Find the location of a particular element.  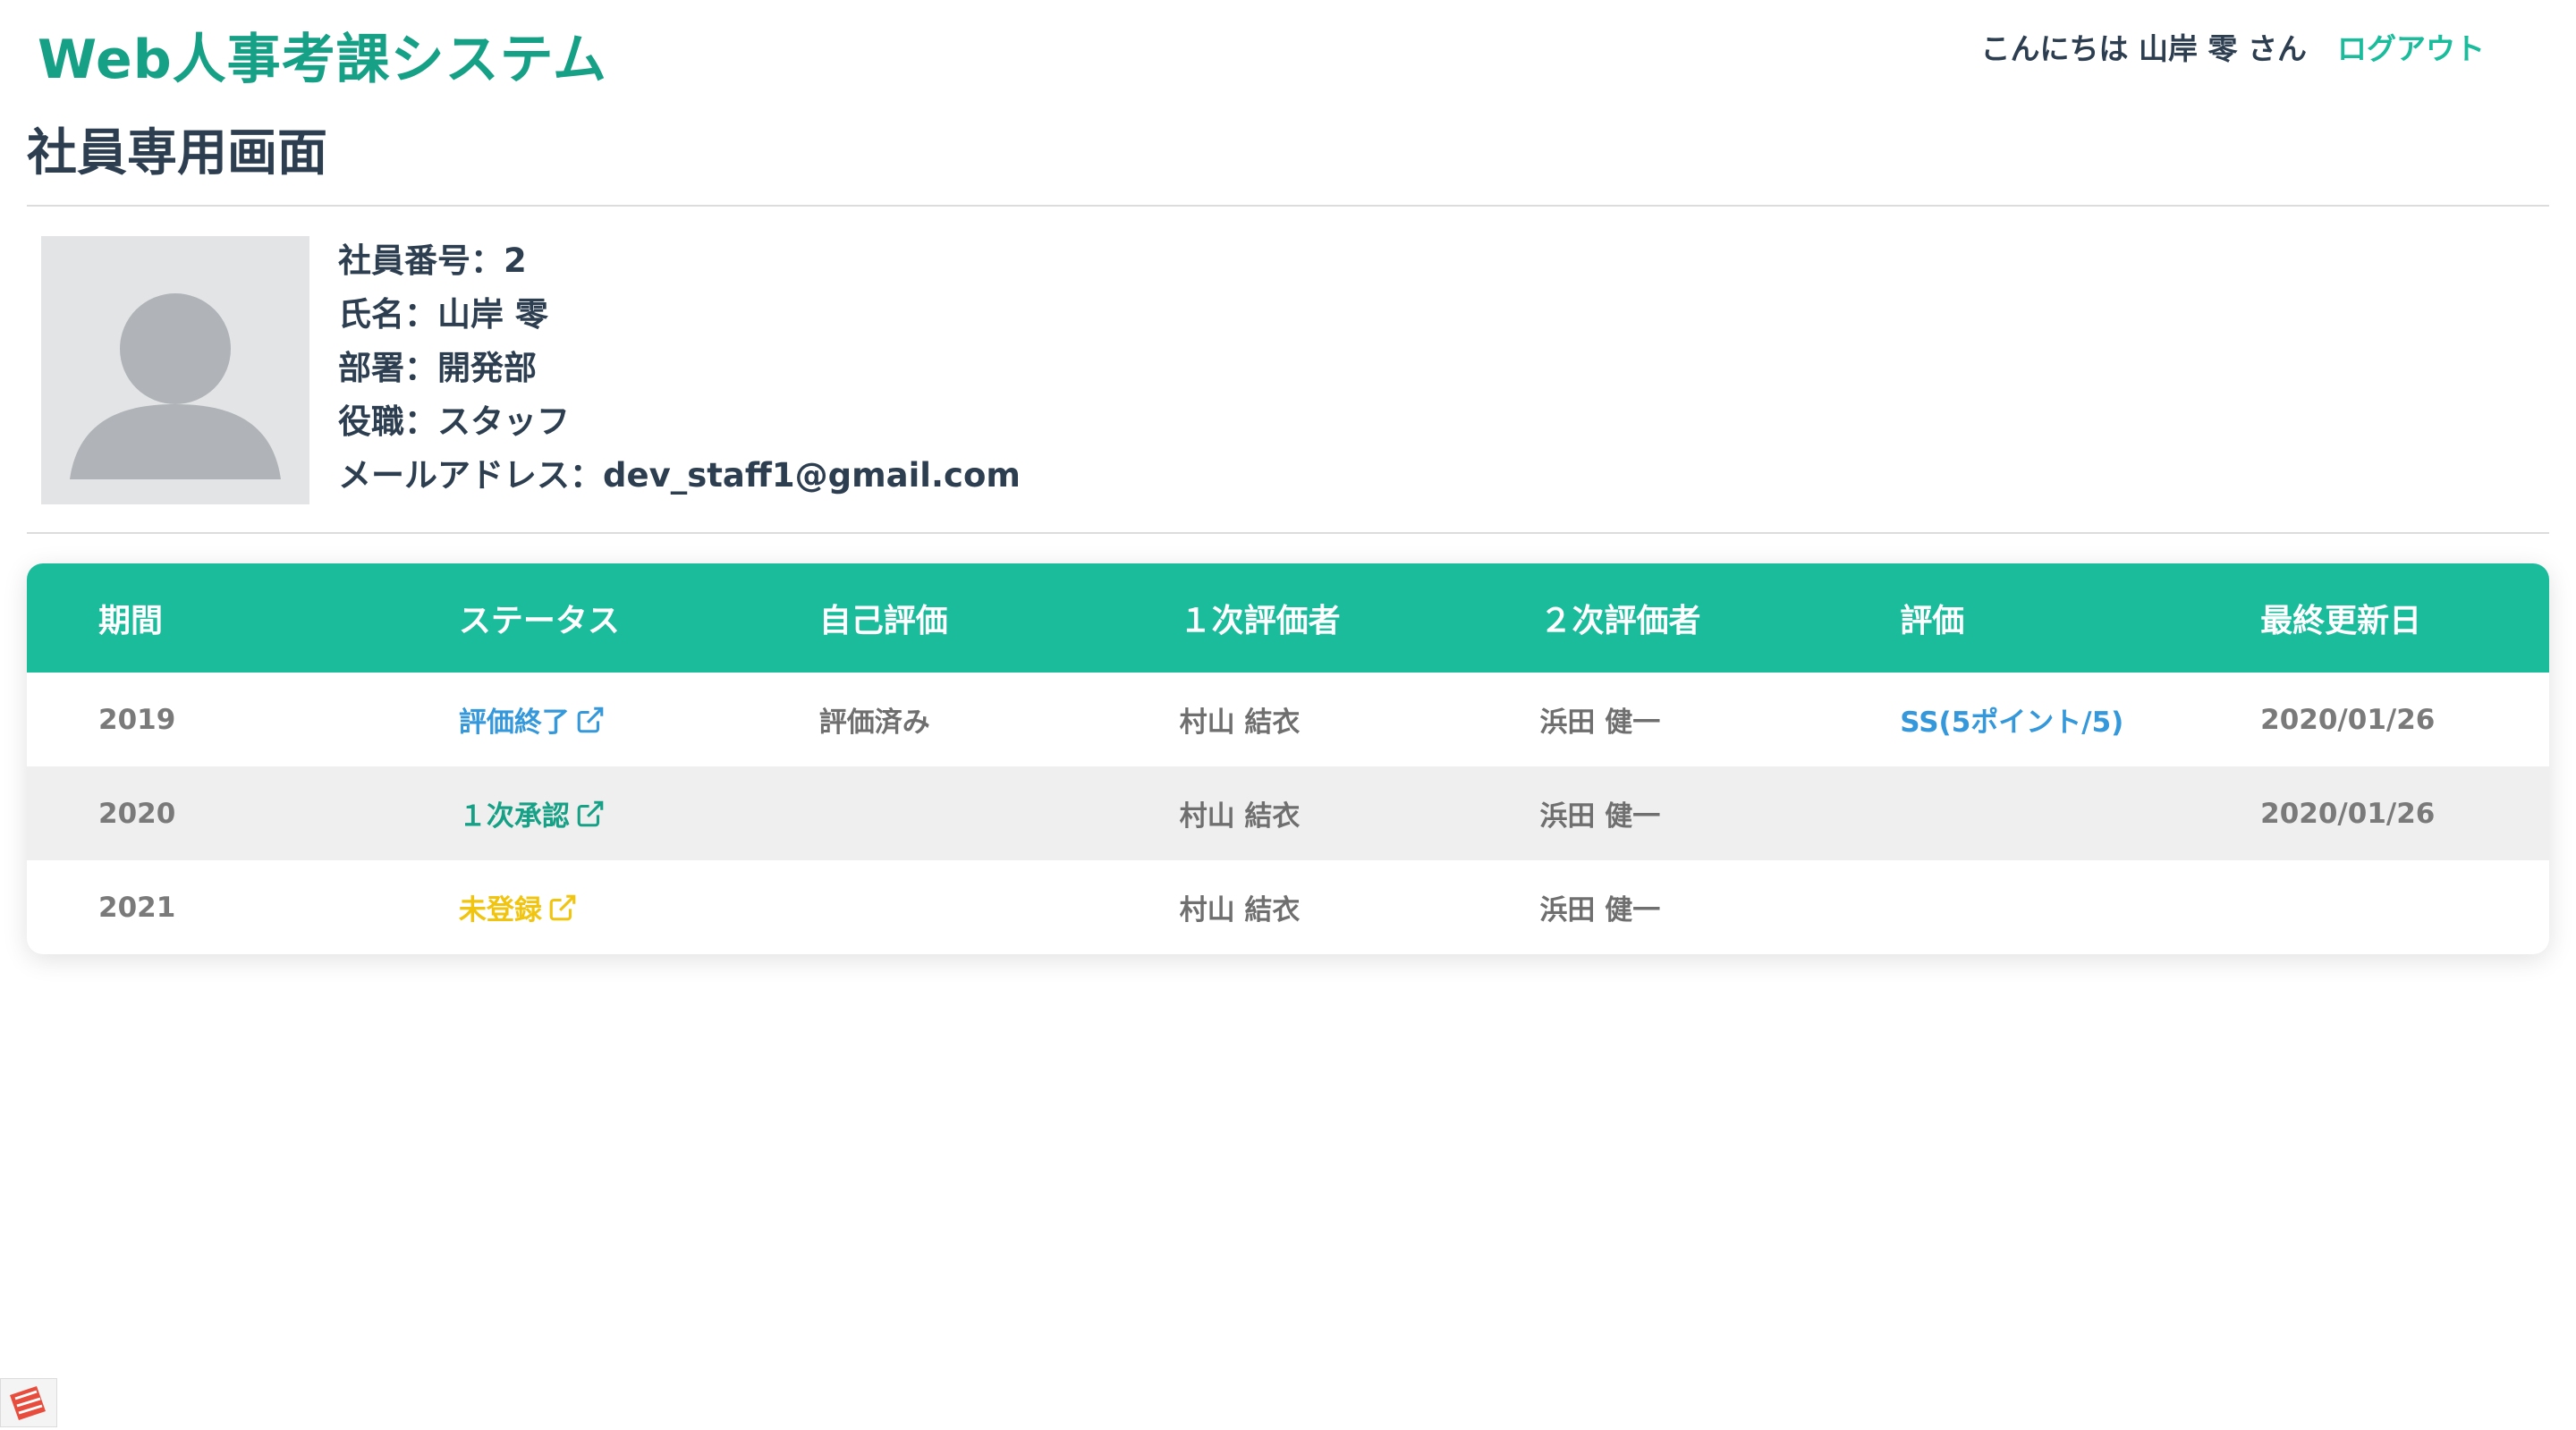

status-cell: 評価終了 is located at coordinates (567, 719).